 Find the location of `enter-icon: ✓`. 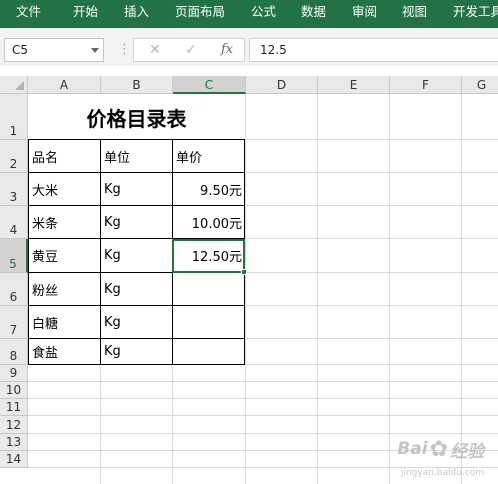

enter-icon: ✓ is located at coordinates (191, 50).